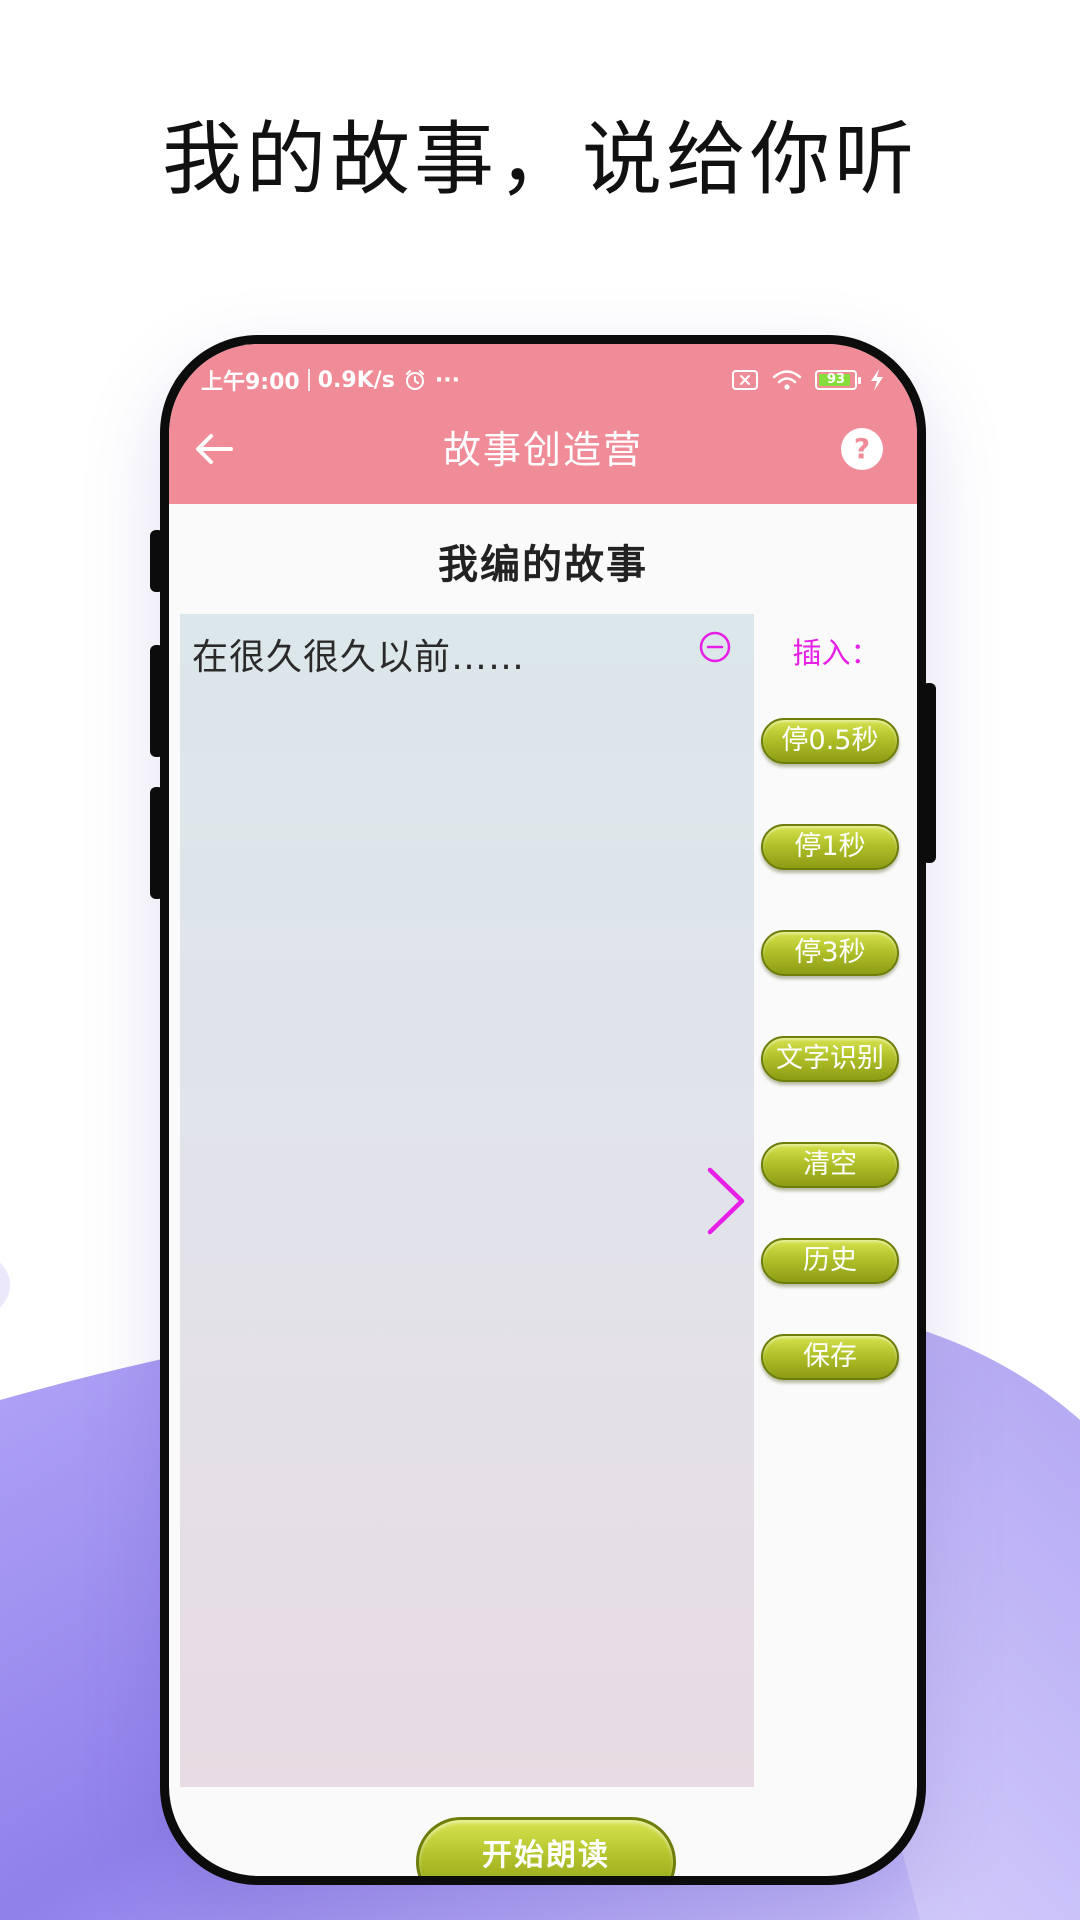 The height and width of the screenshot is (1920, 1080). I want to click on charging-bolt-icon, so click(877, 380).